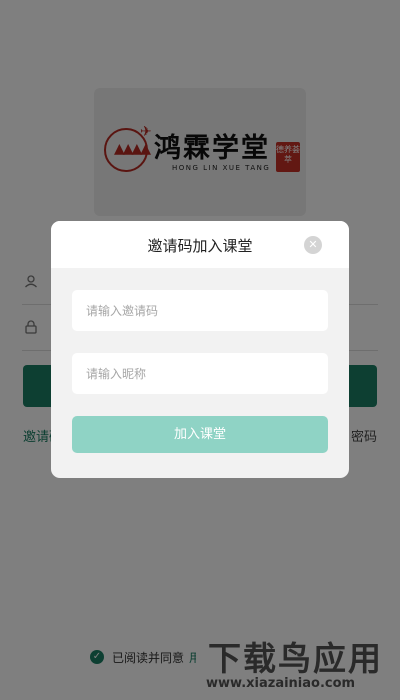 This screenshot has width=400, height=700. I want to click on nickname-input, so click(200, 373).